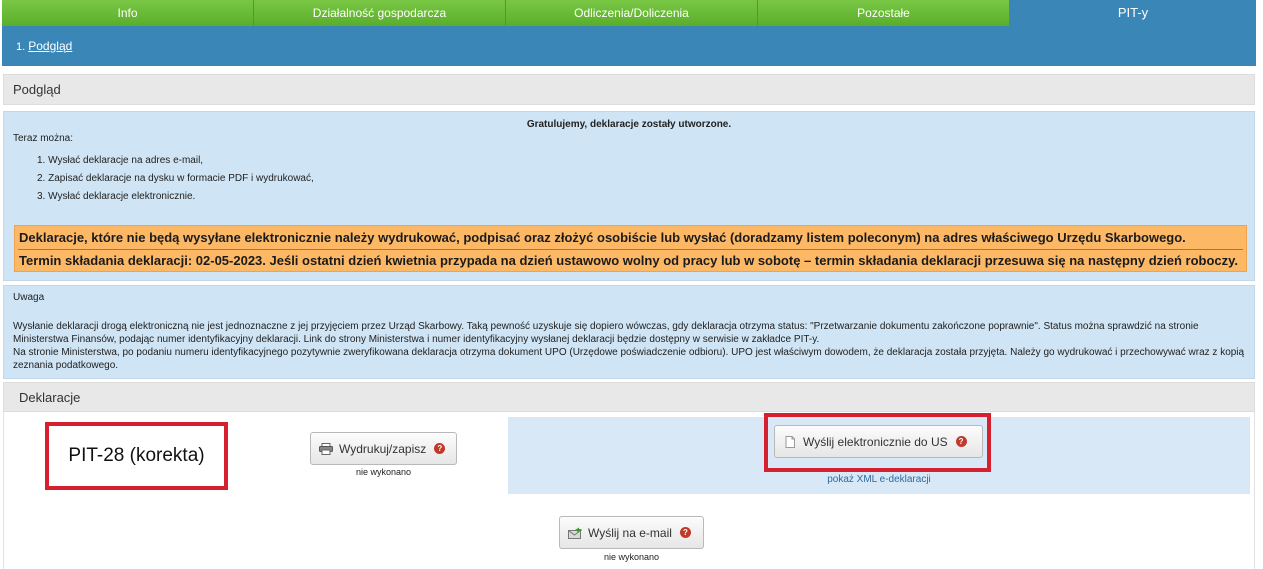 Image resolution: width=1263 pixels, height=569 pixels. I want to click on show-xml-label: pokaż XML e-deklaracji, so click(879, 479).